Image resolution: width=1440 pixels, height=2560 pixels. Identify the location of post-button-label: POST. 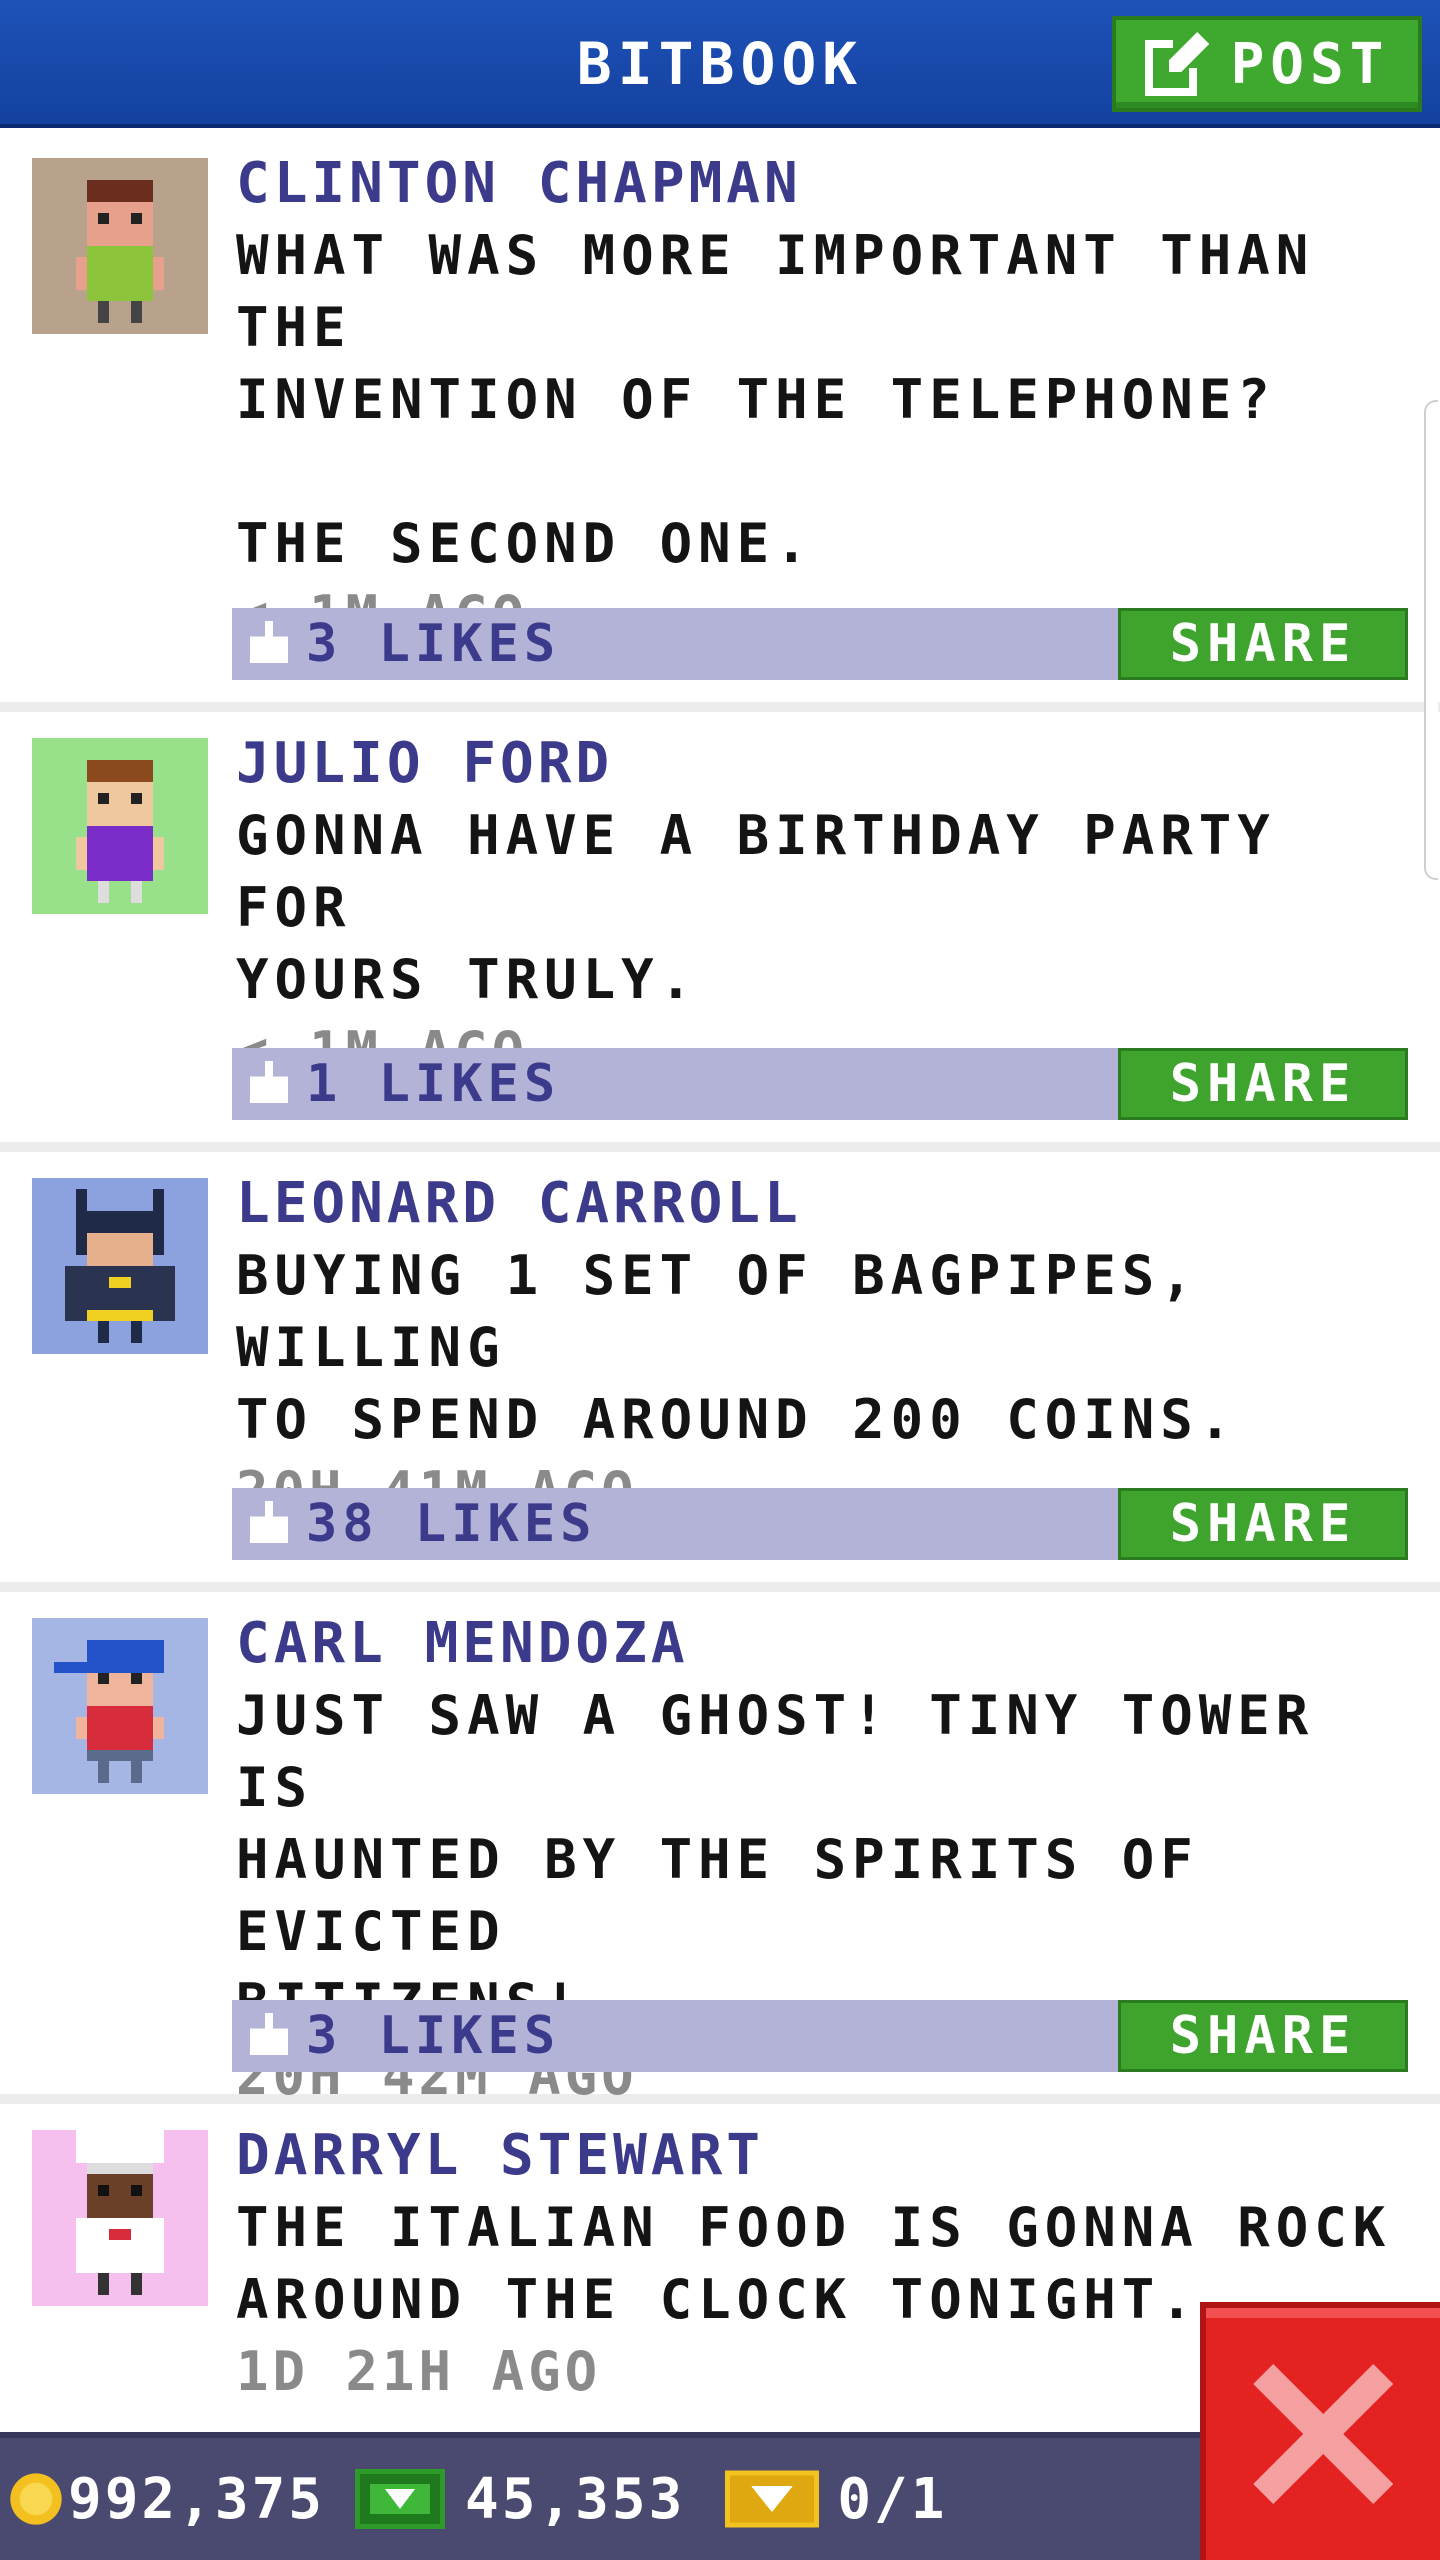
(1310, 64).